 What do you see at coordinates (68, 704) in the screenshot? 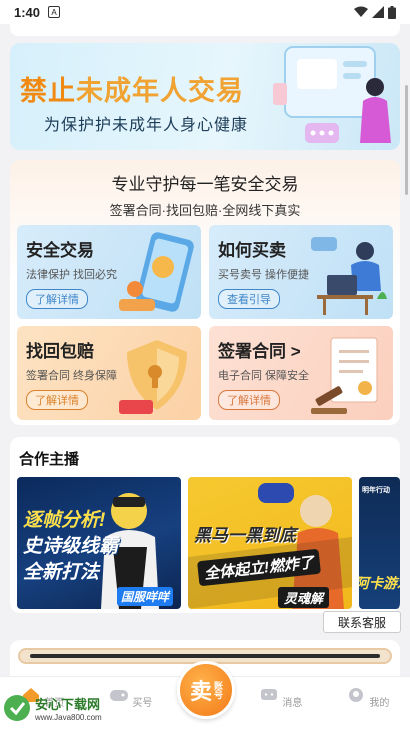
I see `watermark-name: 安心下载网` at bounding box center [68, 704].